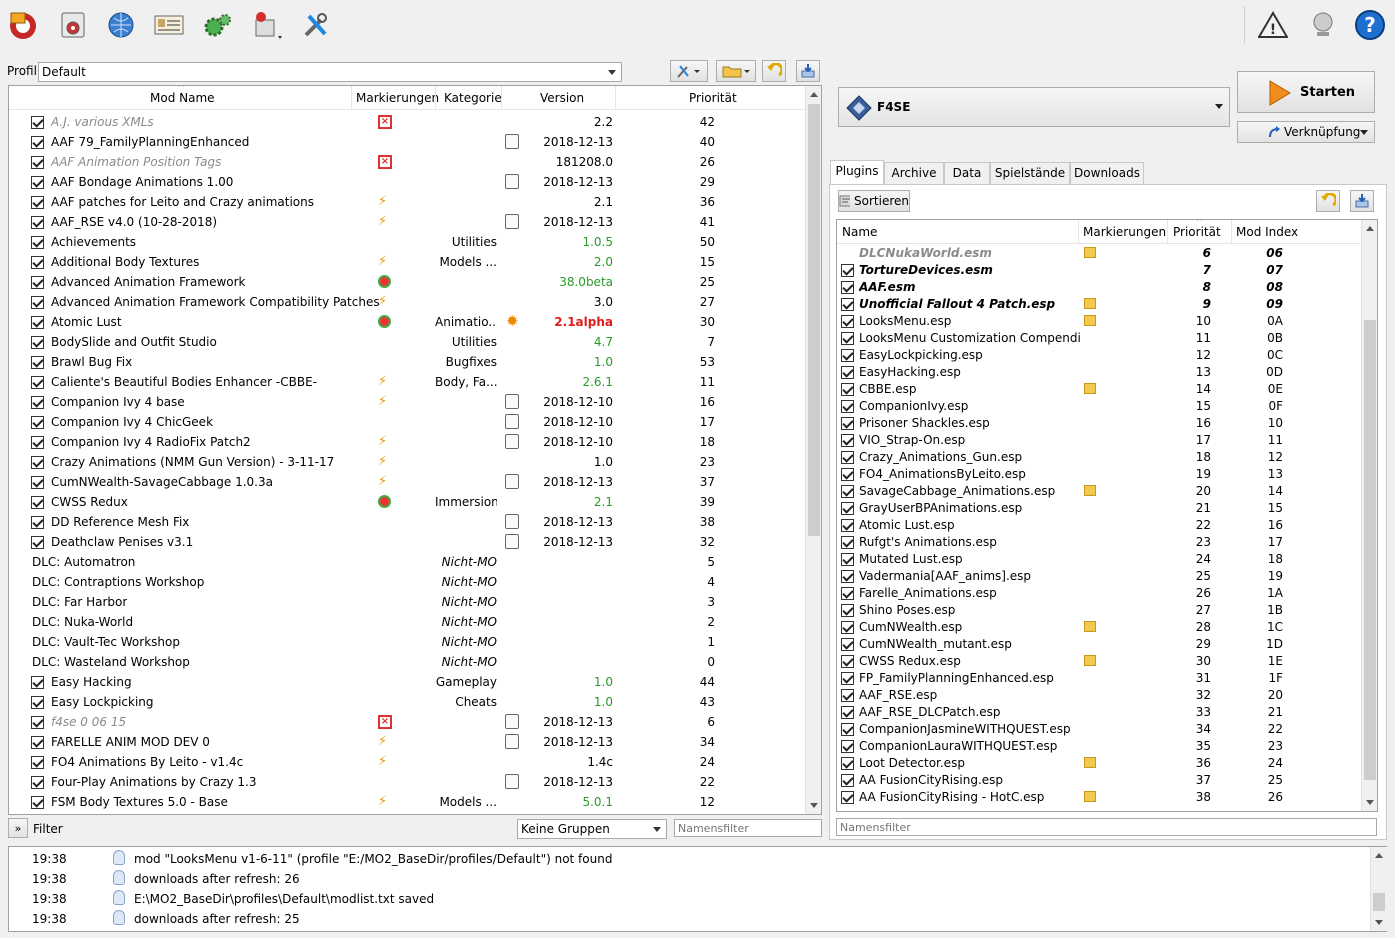 The width and height of the screenshot is (1395, 938). What do you see at coordinates (1107, 304) in the screenshot?
I see `plugin-row: Unofficial Fallout 4 Patch.esp 9 09` at bounding box center [1107, 304].